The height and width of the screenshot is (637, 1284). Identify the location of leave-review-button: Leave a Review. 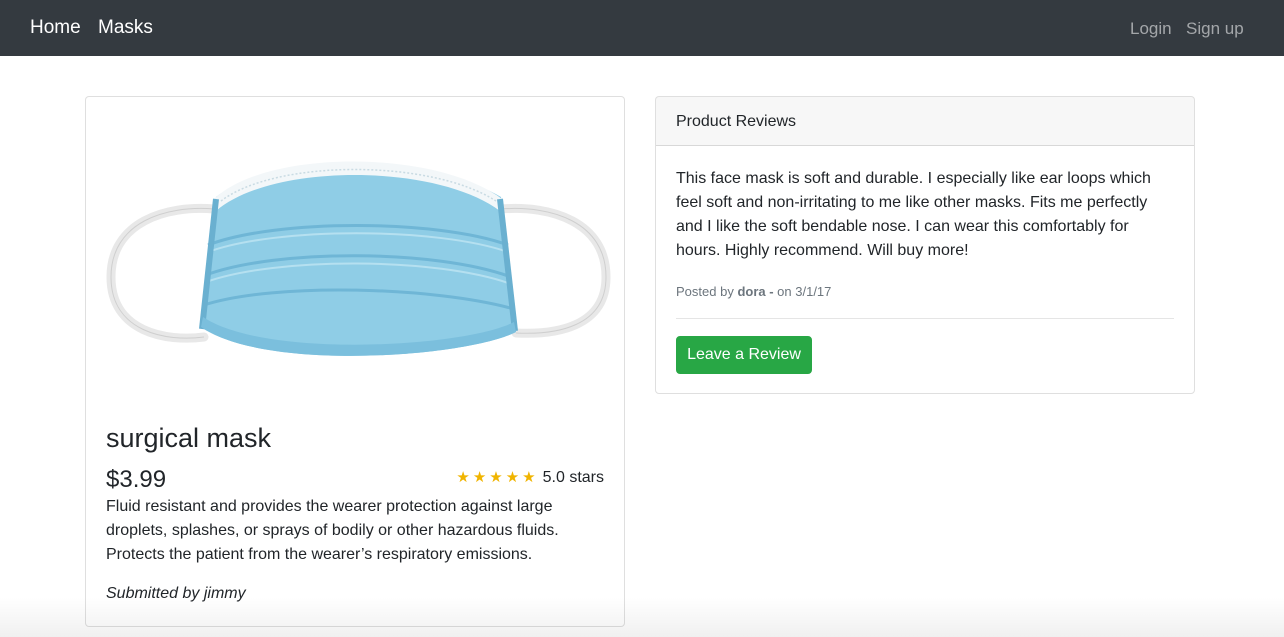
(744, 355).